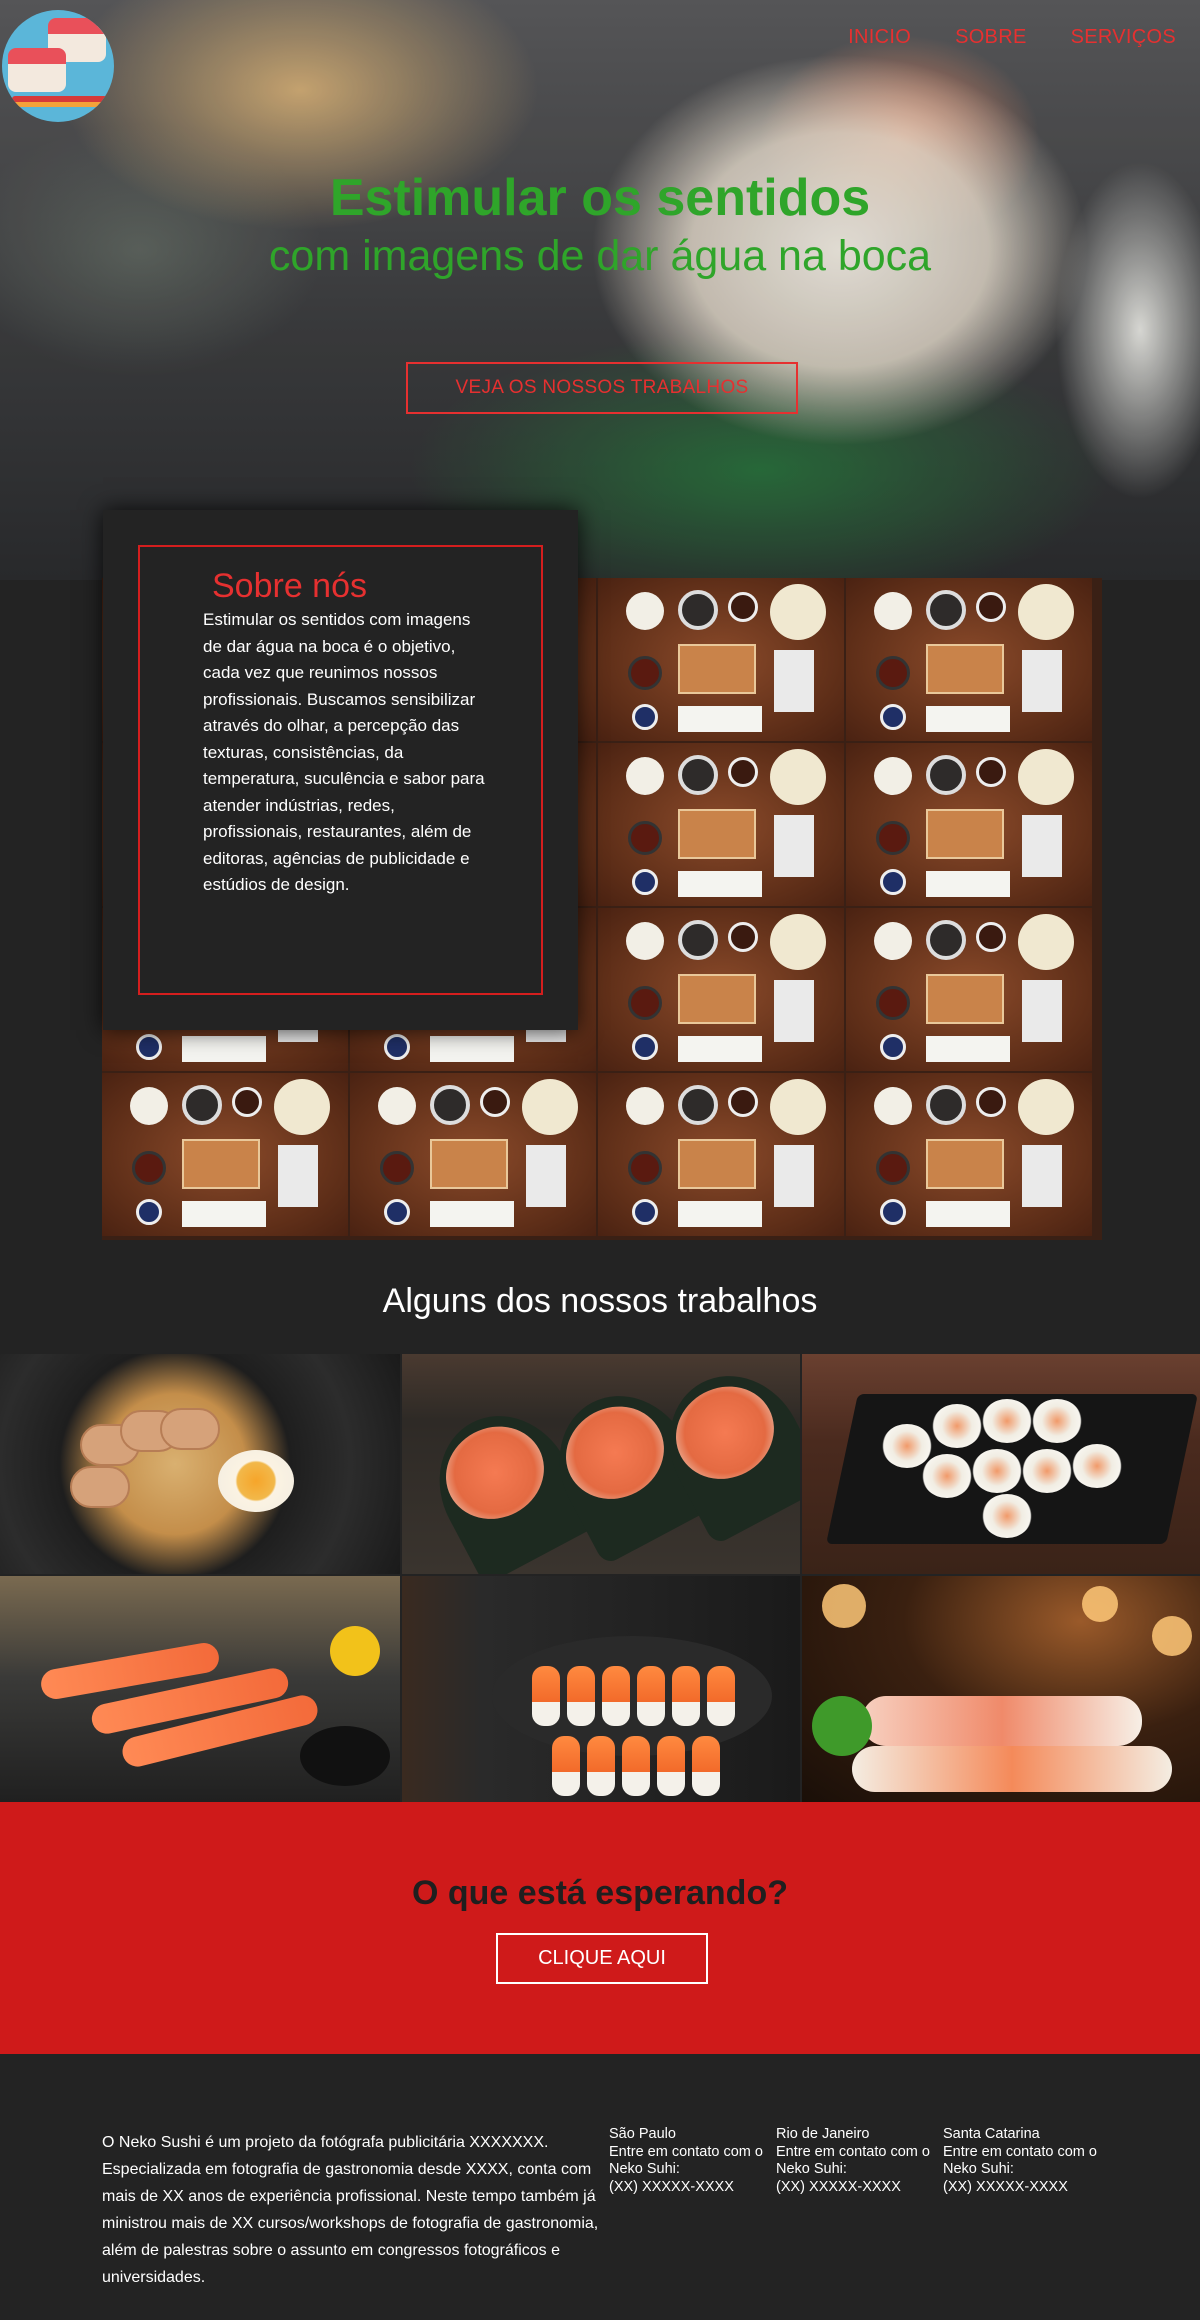 Image resolution: width=1200 pixels, height=2320 pixels. Describe the element at coordinates (600, 1301) in the screenshot. I see `works-heading: Alguns dos nossos trabalhos` at that location.